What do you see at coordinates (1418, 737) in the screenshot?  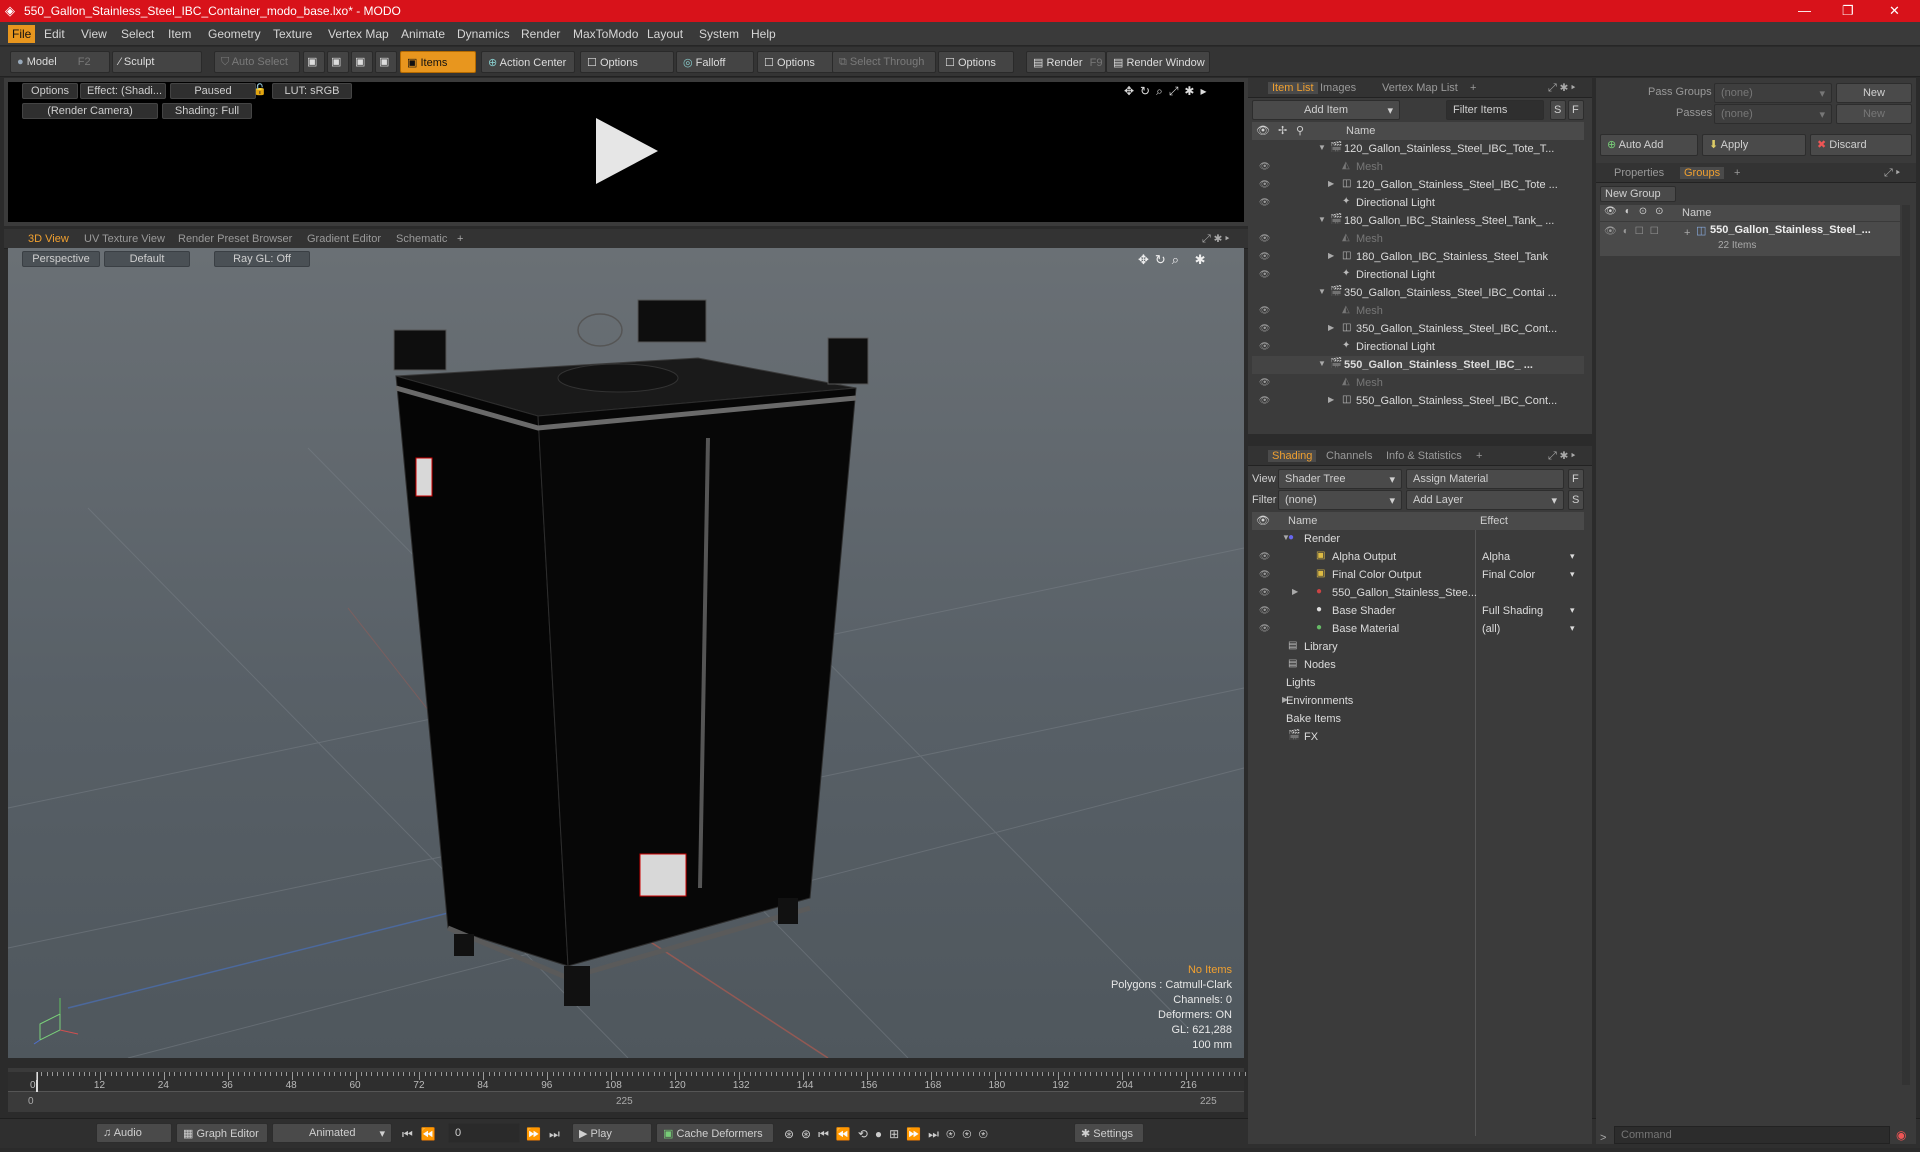 I see `shader-tree-row: 🎬 FX` at bounding box center [1418, 737].